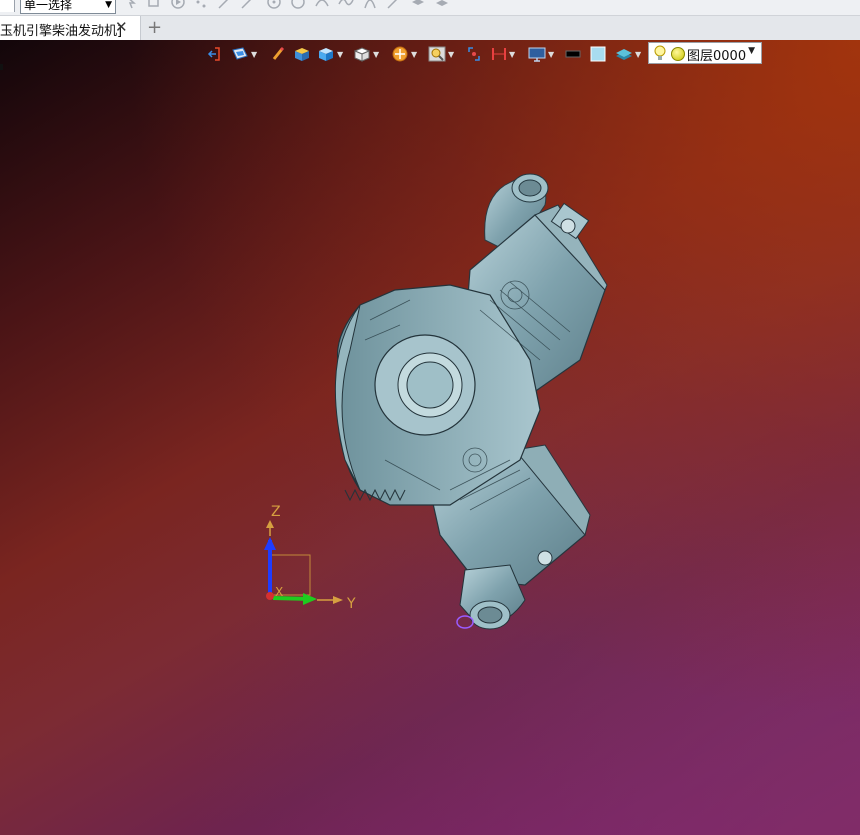  What do you see at coordinates (370, 5) in the screenshot?
I see `tangent-snap-icon` at bounding box center [370, 5].